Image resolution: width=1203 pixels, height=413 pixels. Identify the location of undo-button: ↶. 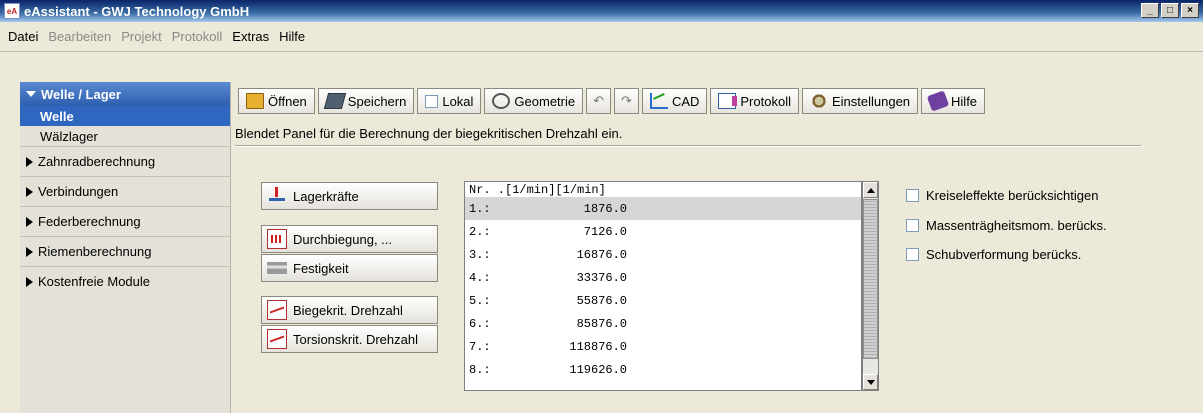
(599, 101).